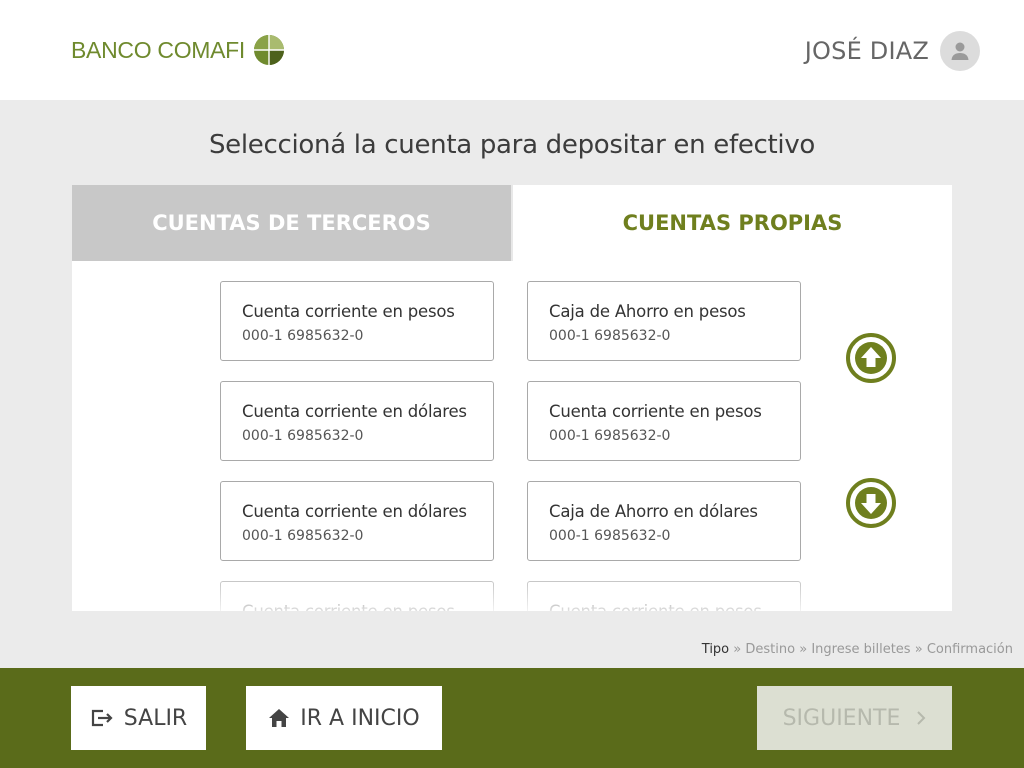 This screenshot has width=1024, height=768. Describe the element at coordinates (921, 718) in the screenshot. I see `chevron-right-icon` at that location.